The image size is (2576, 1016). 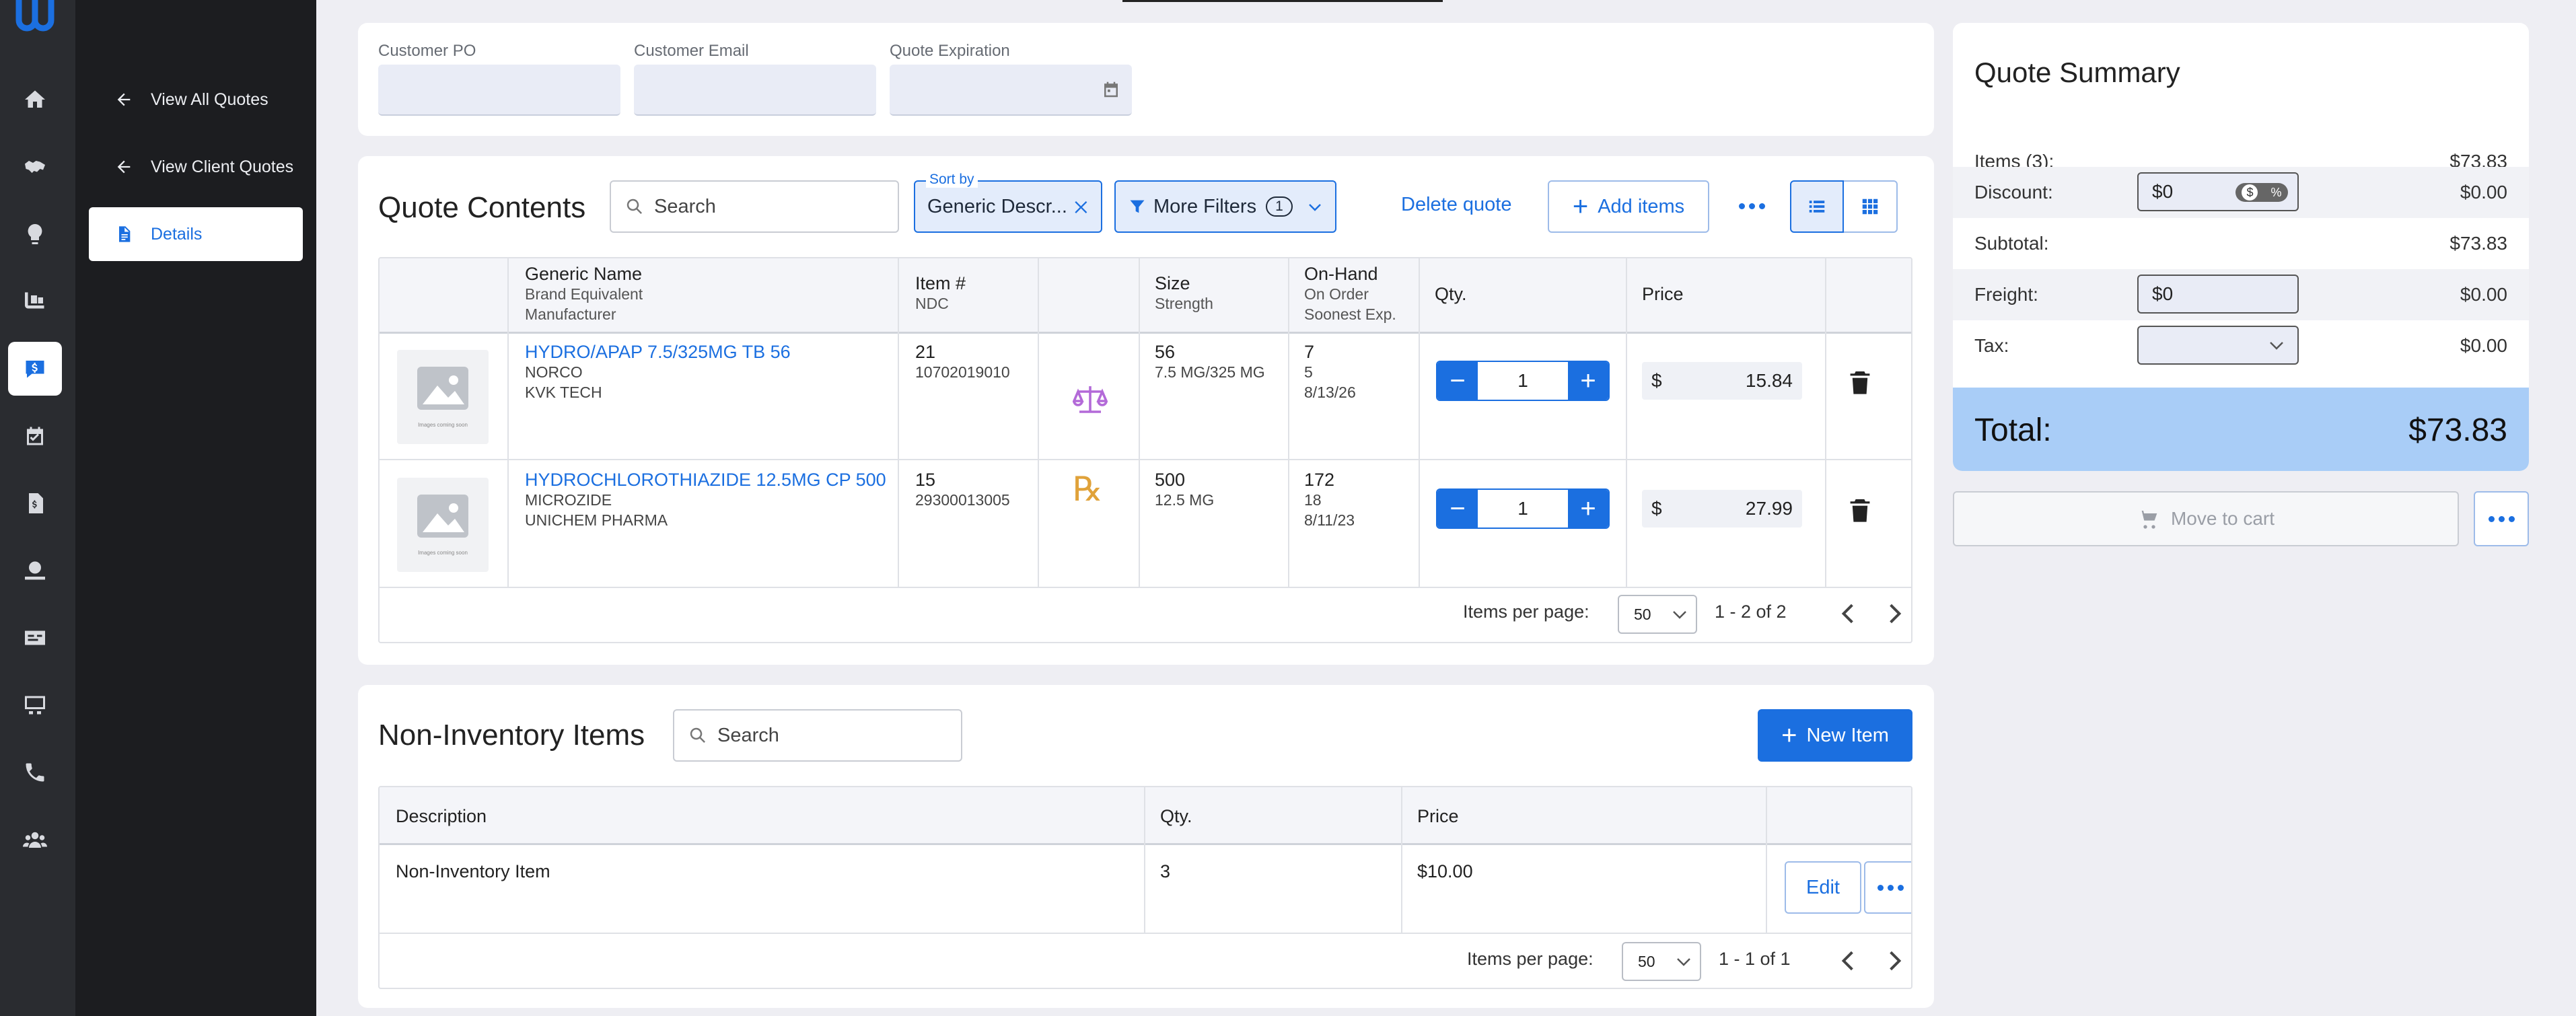 What do you see at coordinates (705, 480) in the screenshot?
I see `product-name-link: HYDROCHLOROTHIAZIDE 12.5MG CP 500` at bounding box center [705, 480].